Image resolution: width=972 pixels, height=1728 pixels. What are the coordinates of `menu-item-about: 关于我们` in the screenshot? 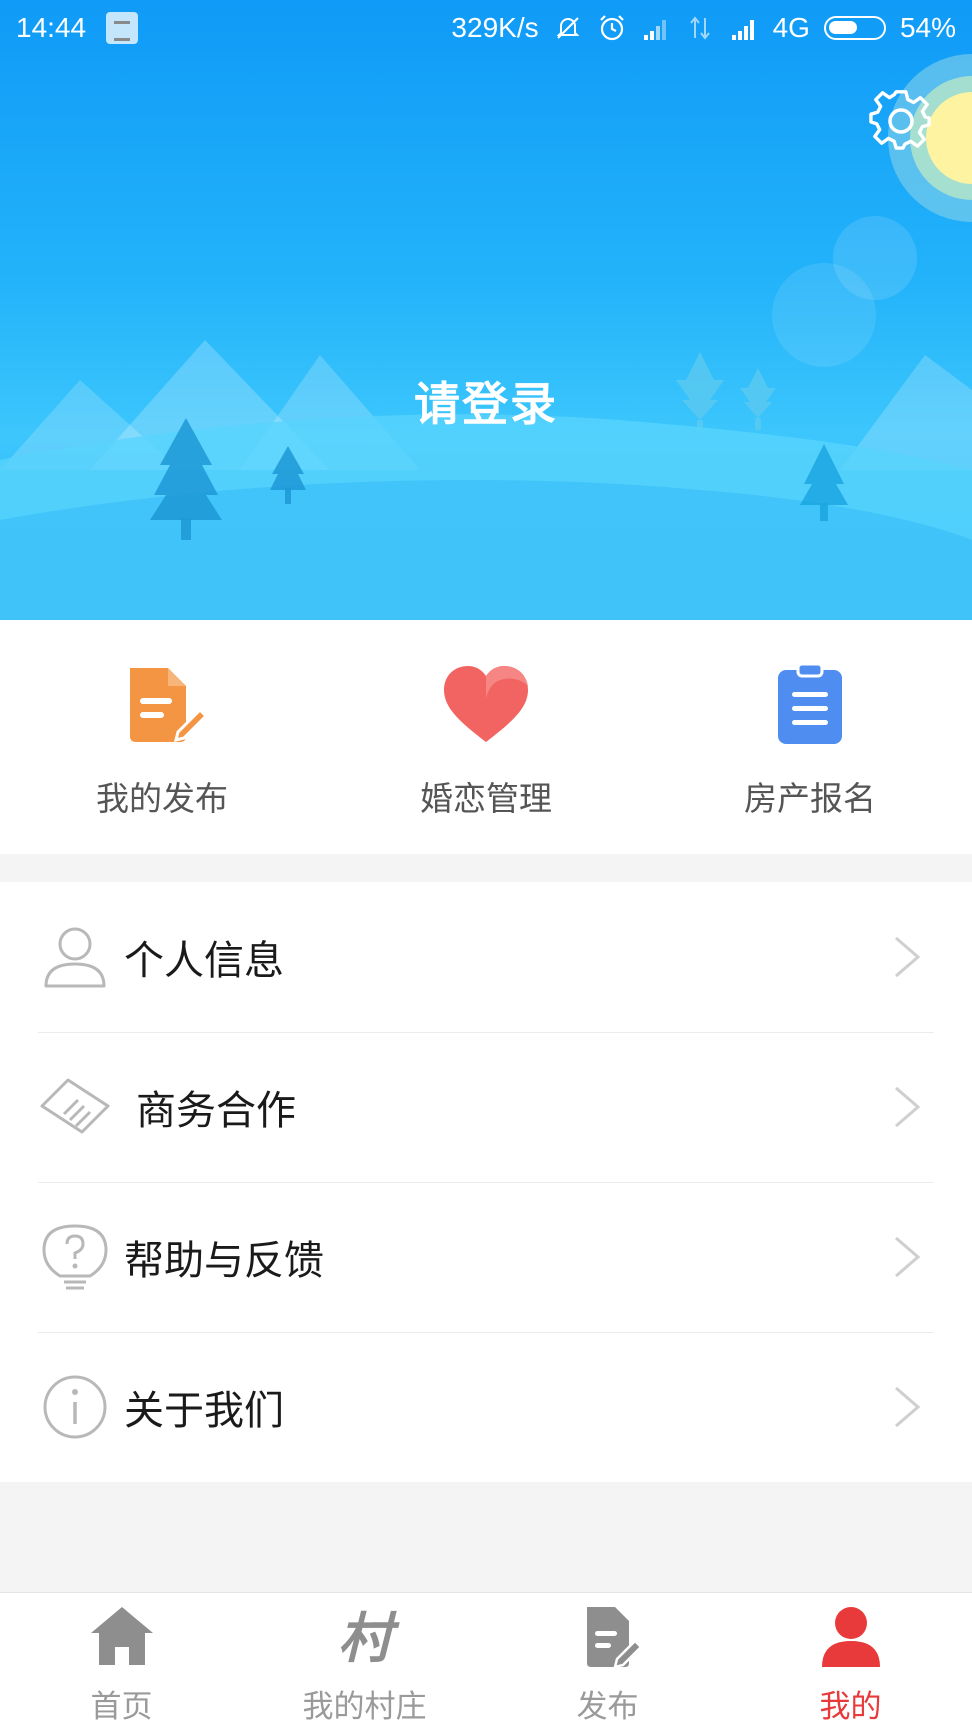 It's located at (486, 1407).